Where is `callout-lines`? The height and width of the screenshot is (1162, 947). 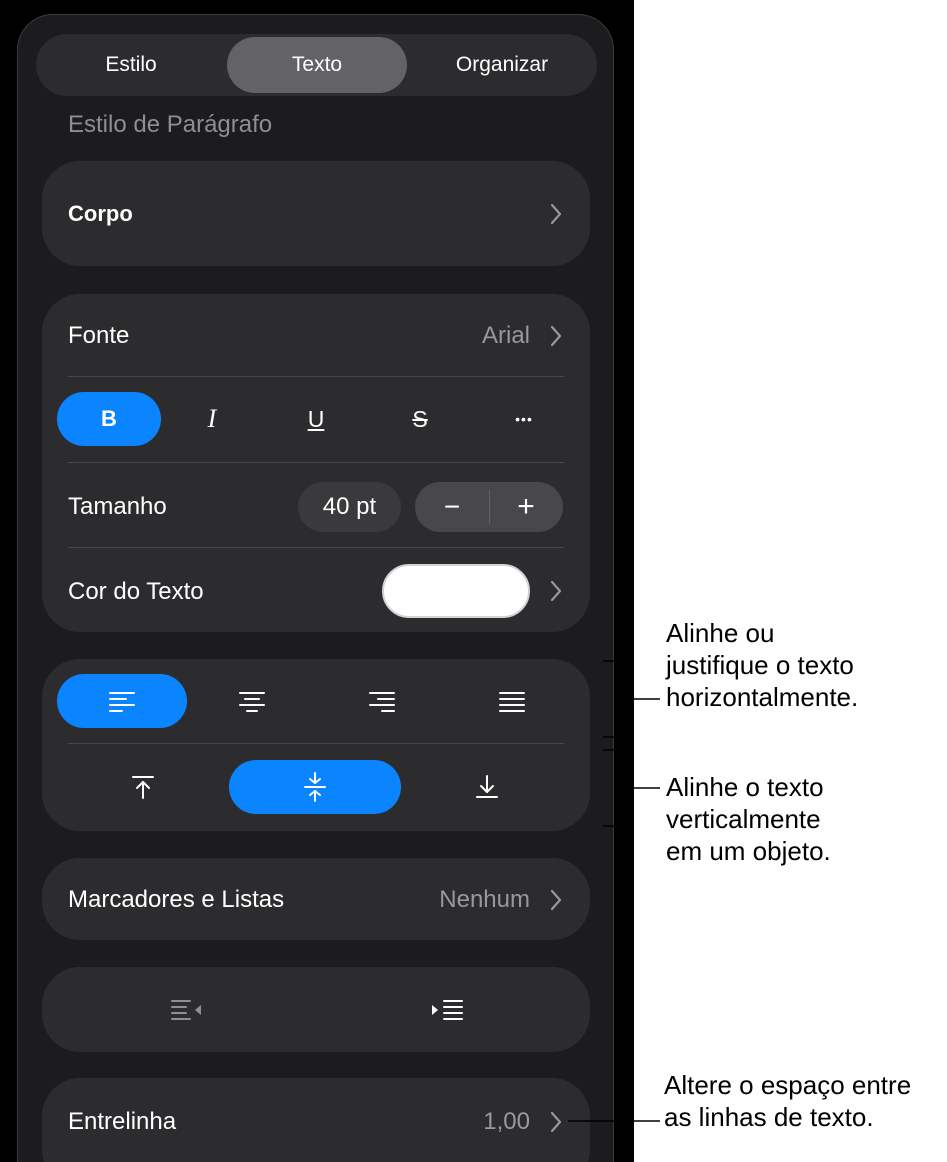
callout-lines is located at coordinates (614, 891).